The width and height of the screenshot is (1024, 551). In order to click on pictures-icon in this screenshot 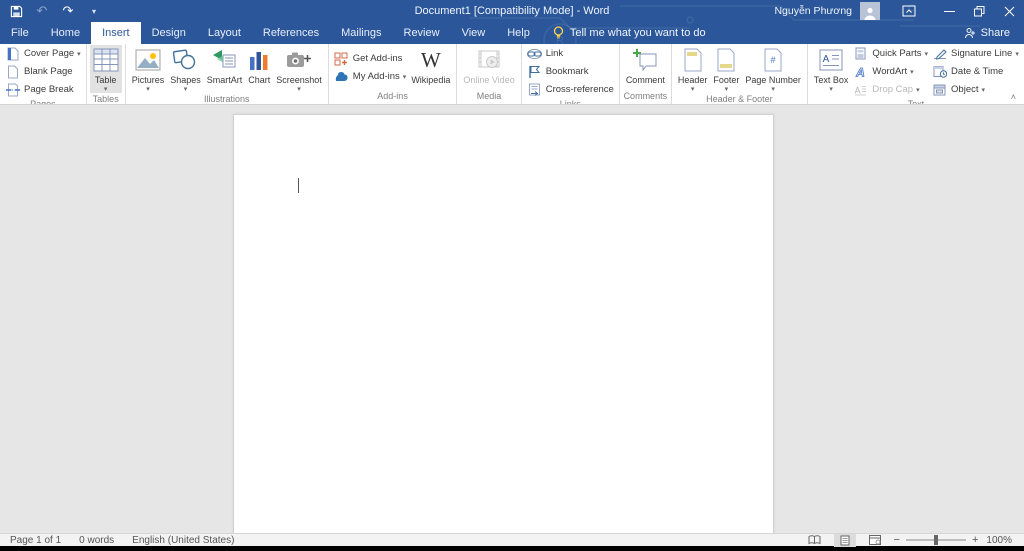, I will do `click(148, 60)`.